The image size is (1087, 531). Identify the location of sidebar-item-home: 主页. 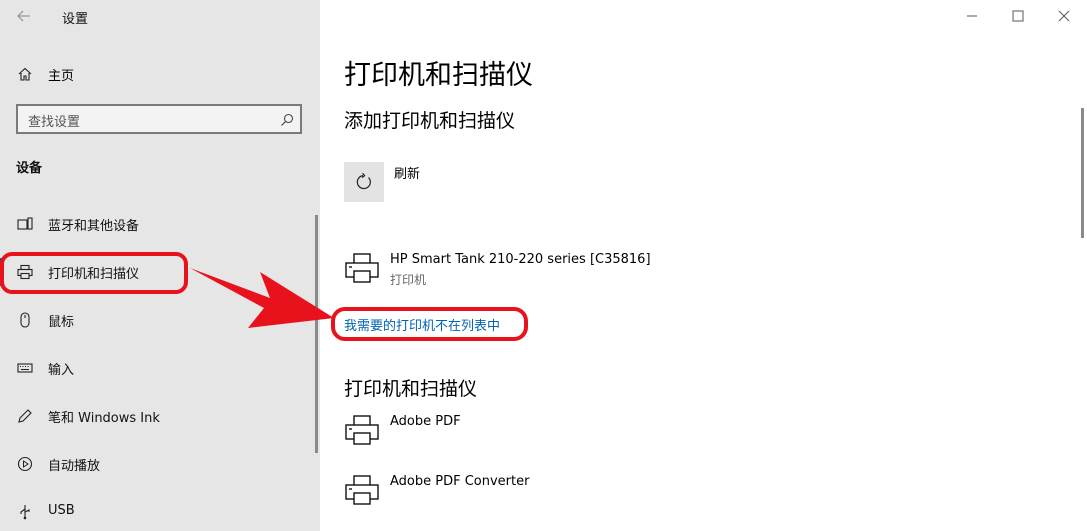
(160, 74).